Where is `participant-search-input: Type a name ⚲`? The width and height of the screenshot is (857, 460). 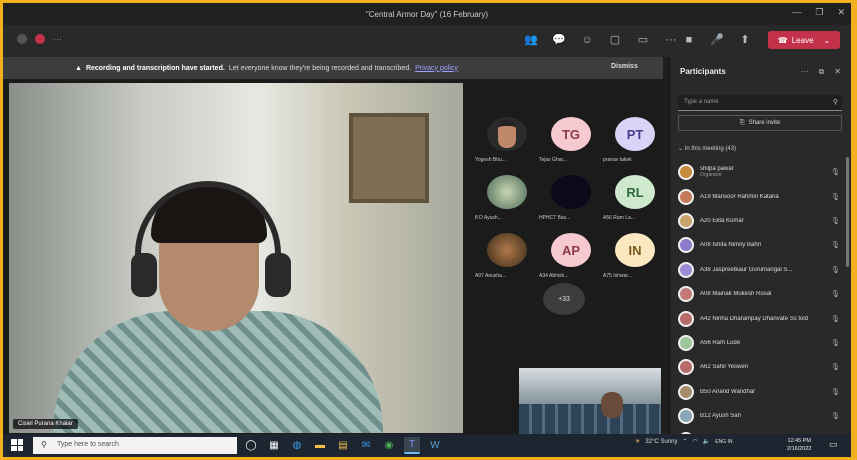
participant-search-input: Type a name ⚲ is located at coordinates (760, 103).